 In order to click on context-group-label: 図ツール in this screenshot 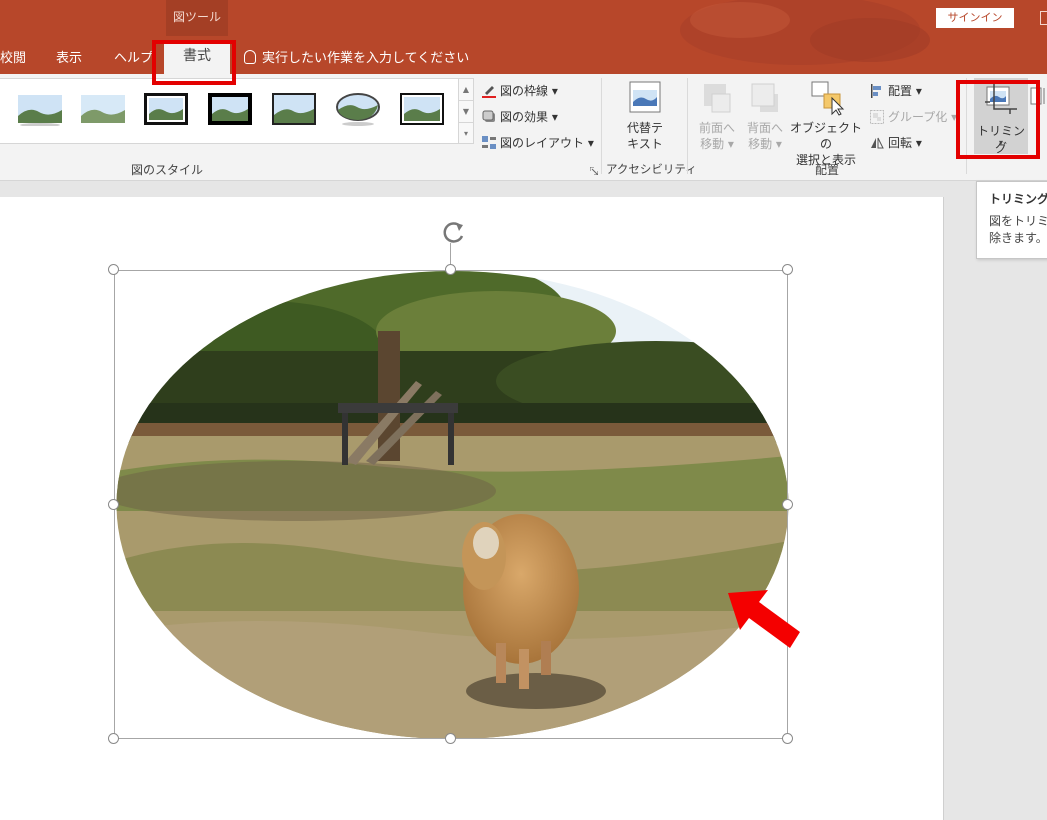, I will do `click(196, 17)`.